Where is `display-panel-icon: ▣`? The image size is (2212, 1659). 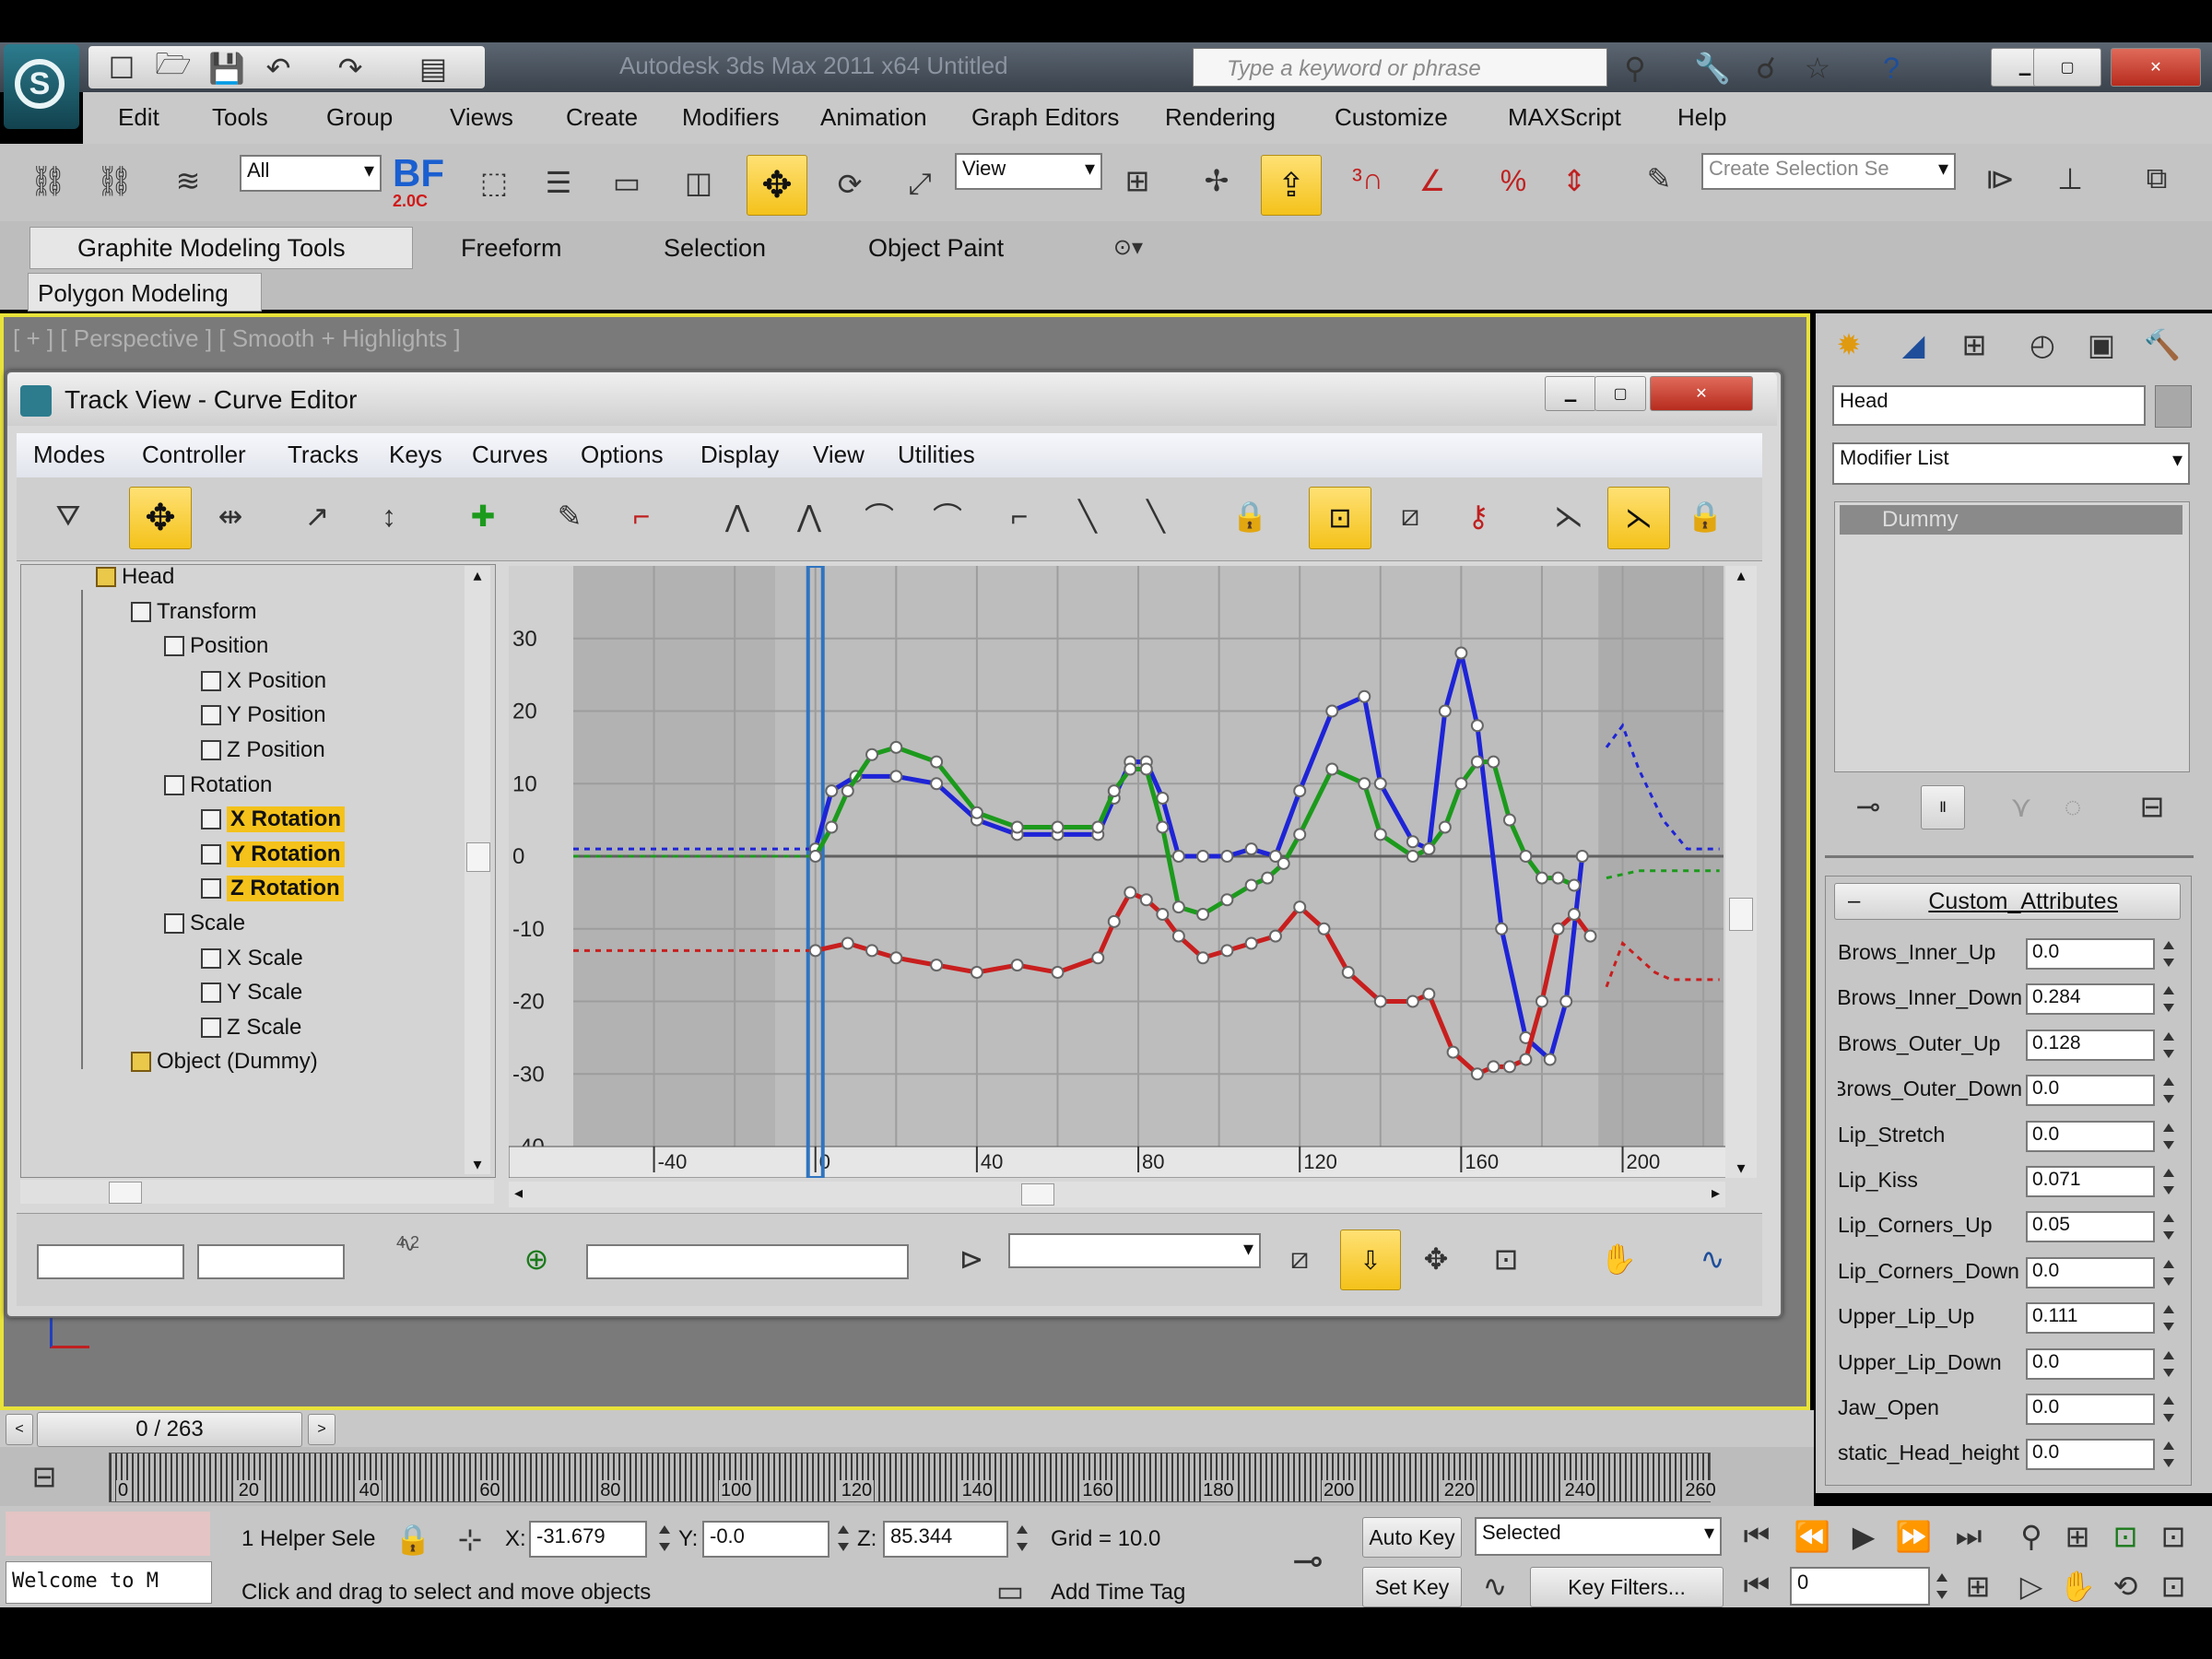 display-panel-icon: ▣ is located at coordinates (2101, 345).